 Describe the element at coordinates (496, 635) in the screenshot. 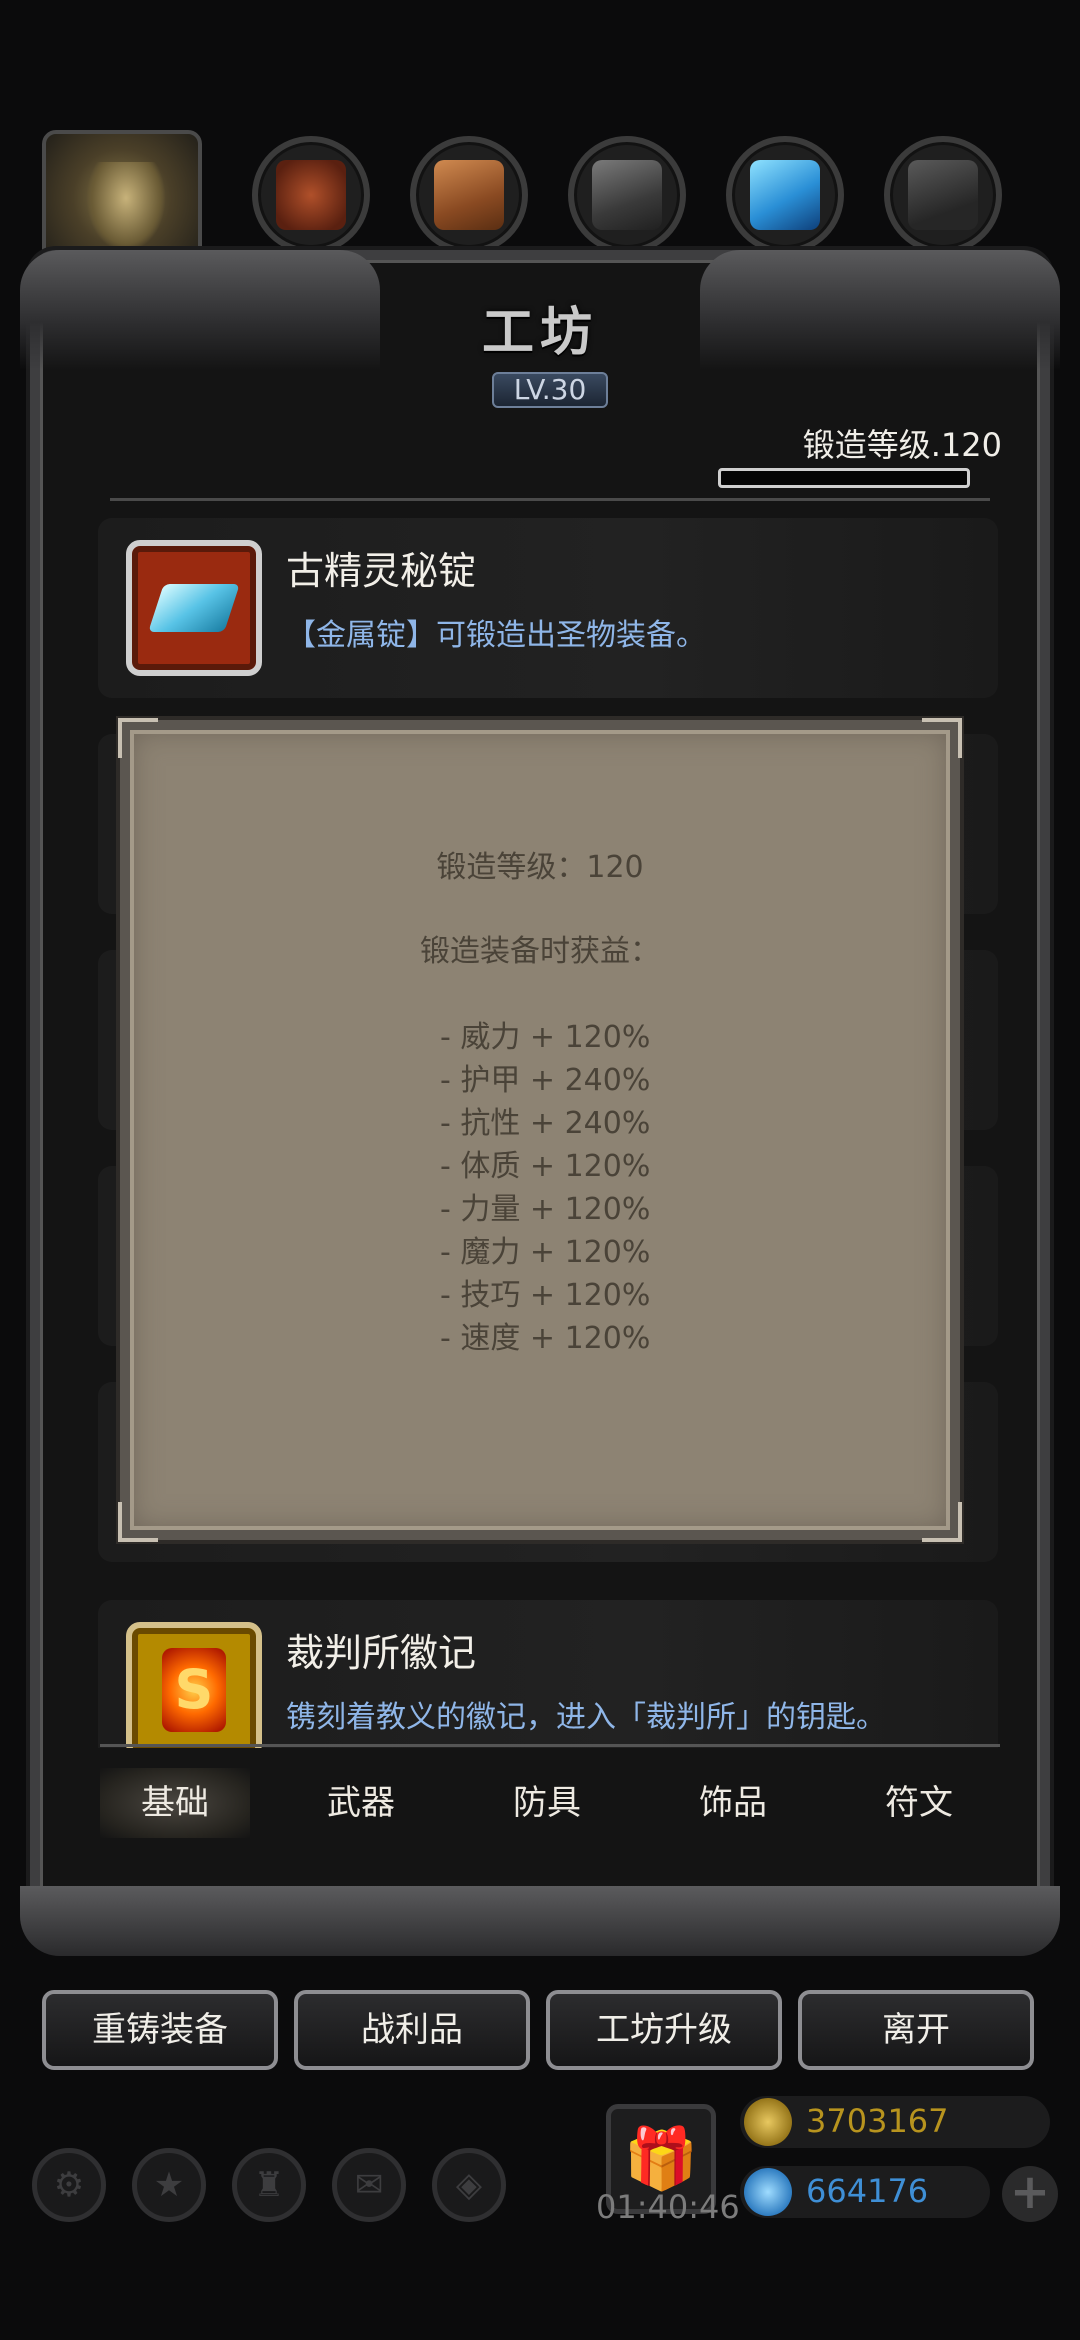

I see `item-description: 【金属锭】可锻造出圣物装备。` at that location.